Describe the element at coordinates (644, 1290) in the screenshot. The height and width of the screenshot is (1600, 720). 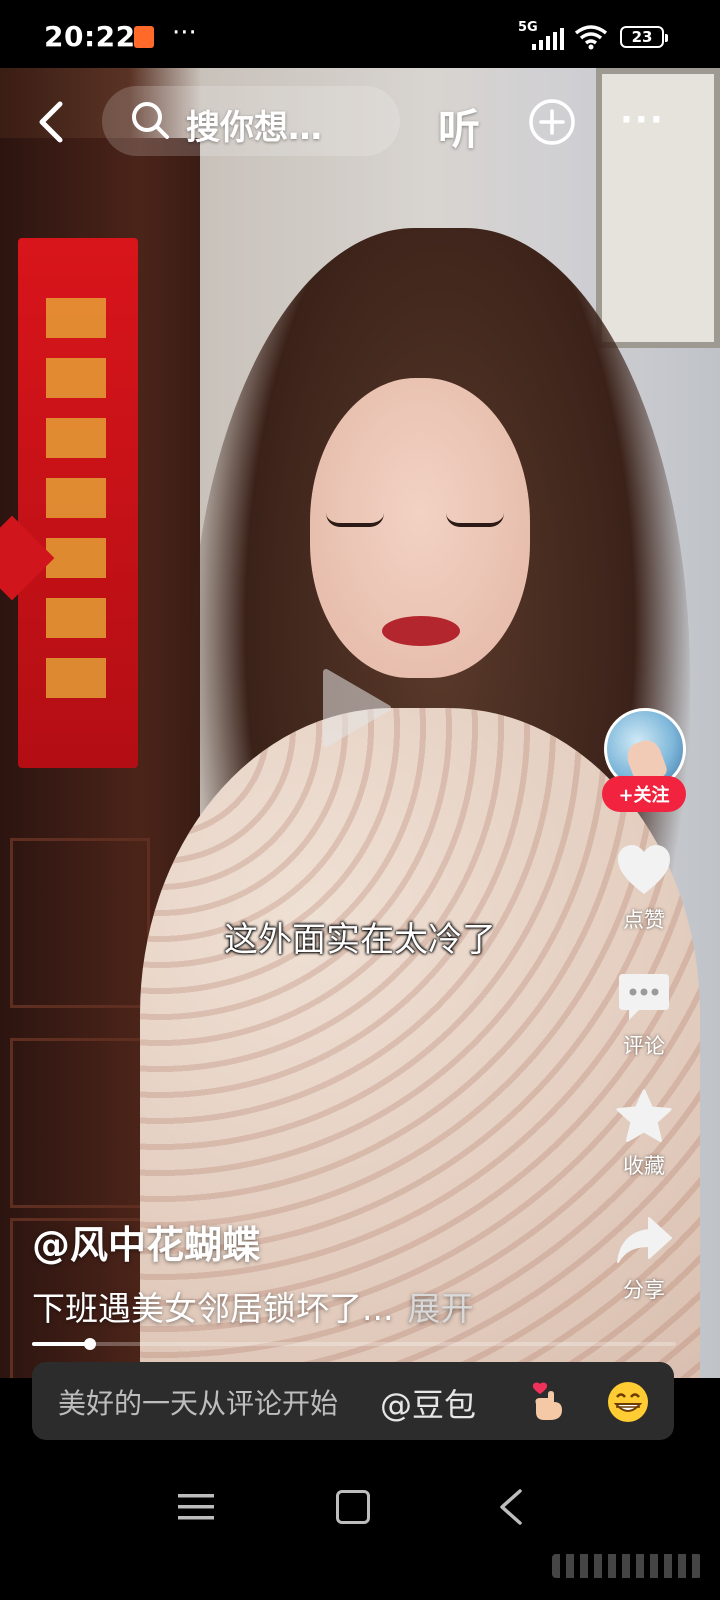
I see `share-label: 分享` at that location.